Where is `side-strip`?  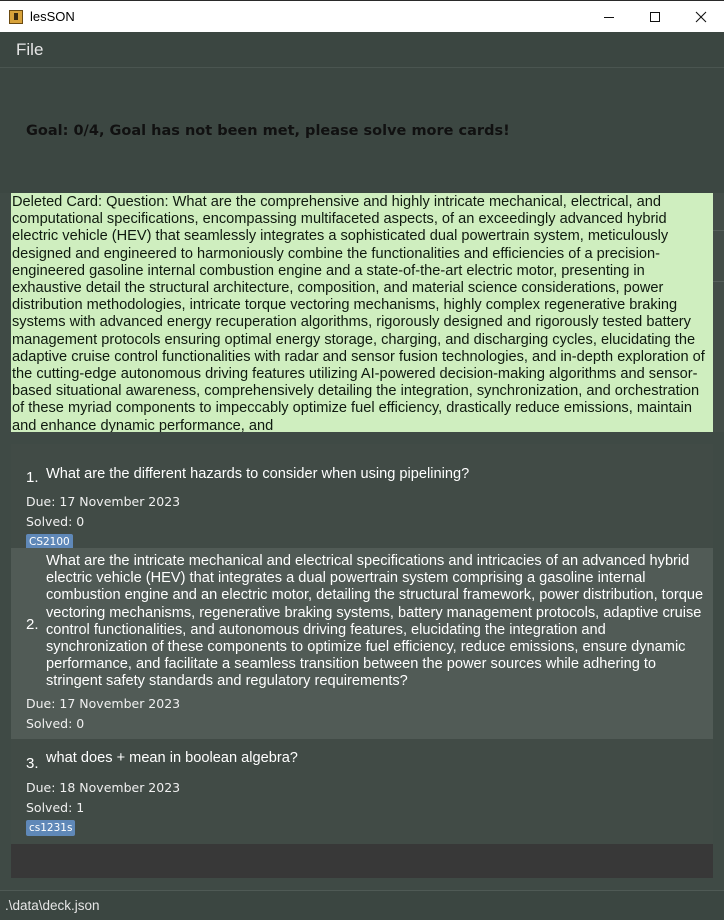
side-strip is located at coordinates (718, 312).